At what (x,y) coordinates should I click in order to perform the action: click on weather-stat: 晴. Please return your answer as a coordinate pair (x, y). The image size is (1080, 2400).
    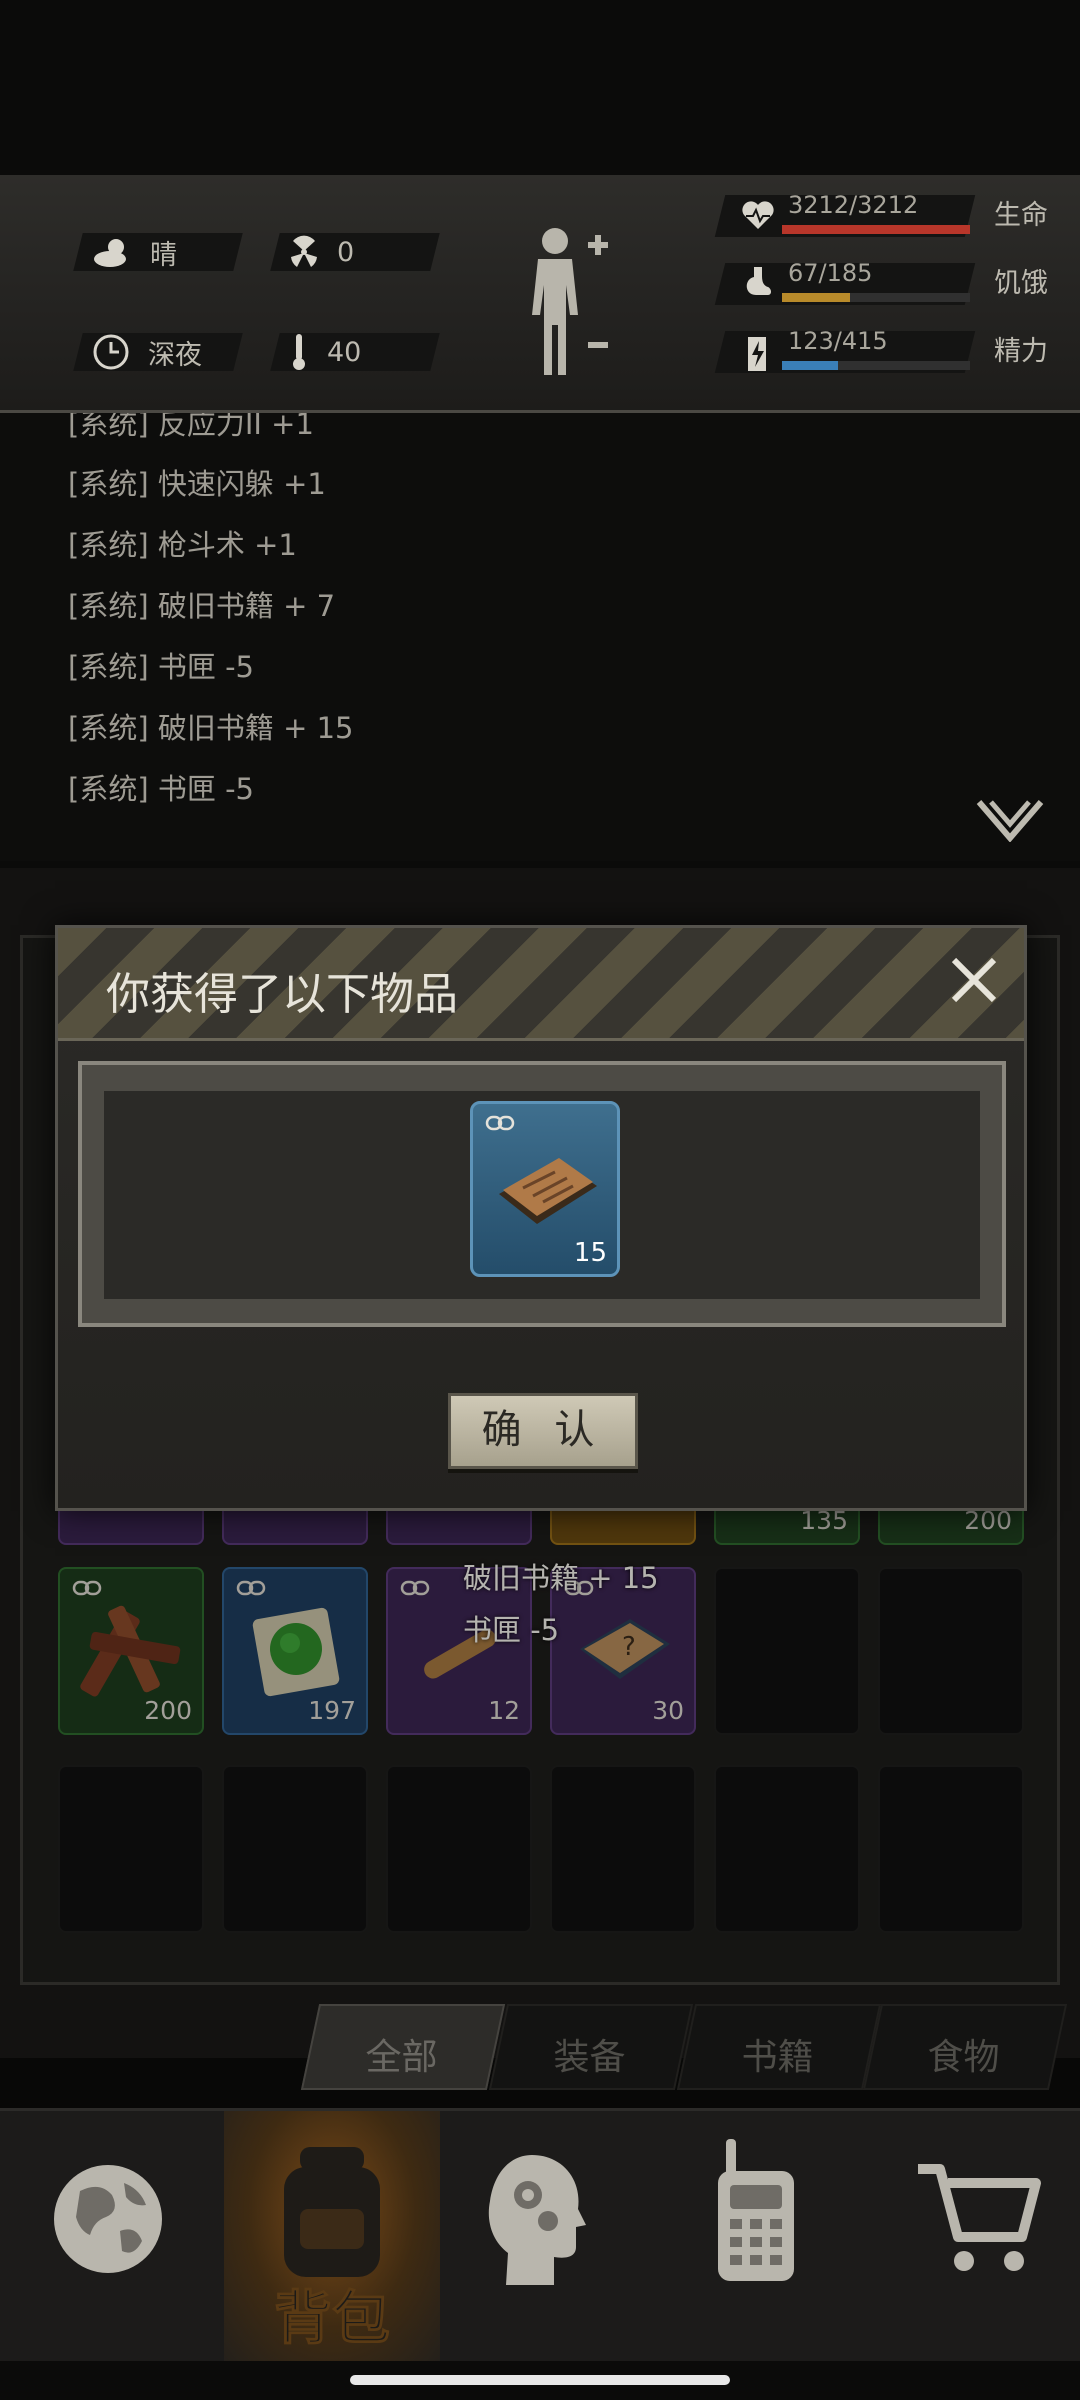
    Looking at the image, I should click on (158, 252).